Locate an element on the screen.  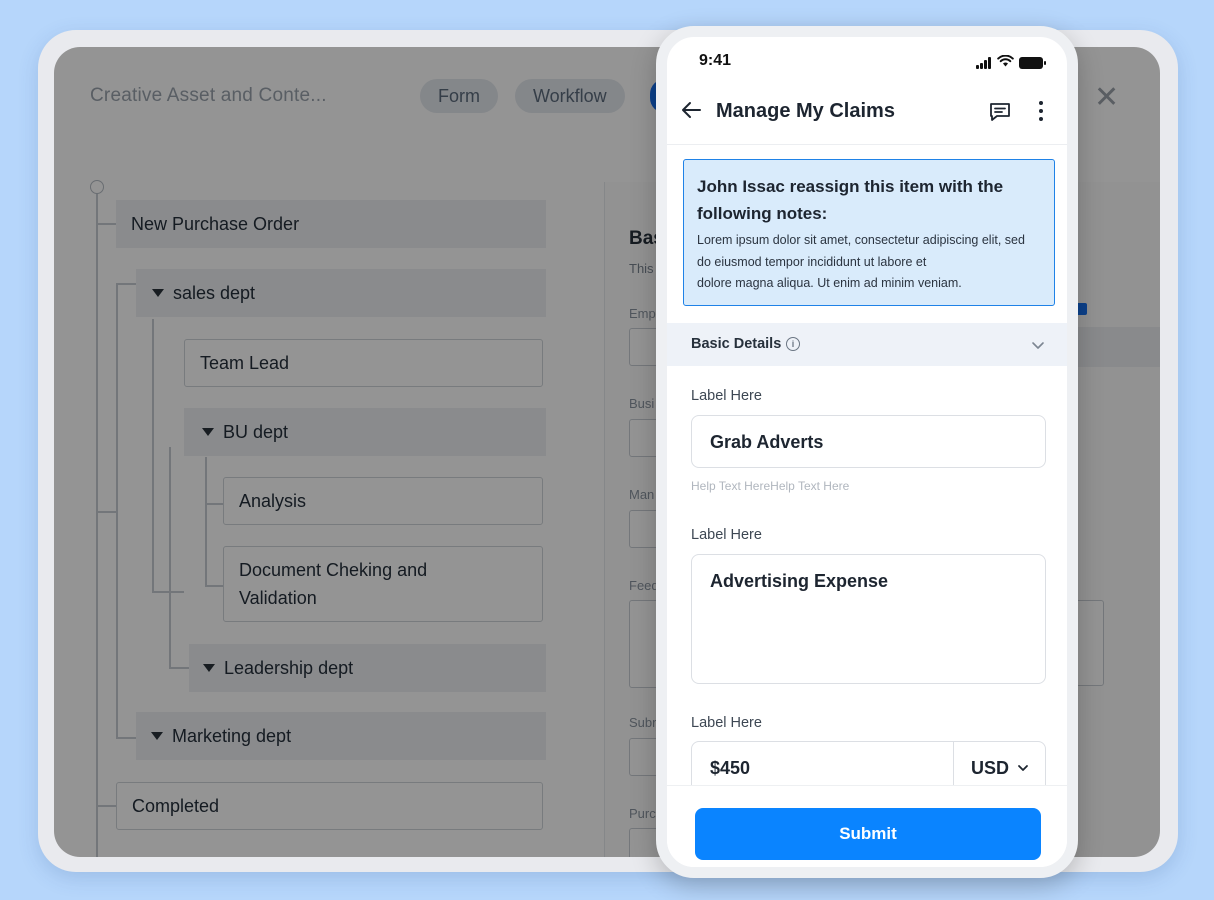
tree-node-label: Team Lead is located at coordinates (245, 362).